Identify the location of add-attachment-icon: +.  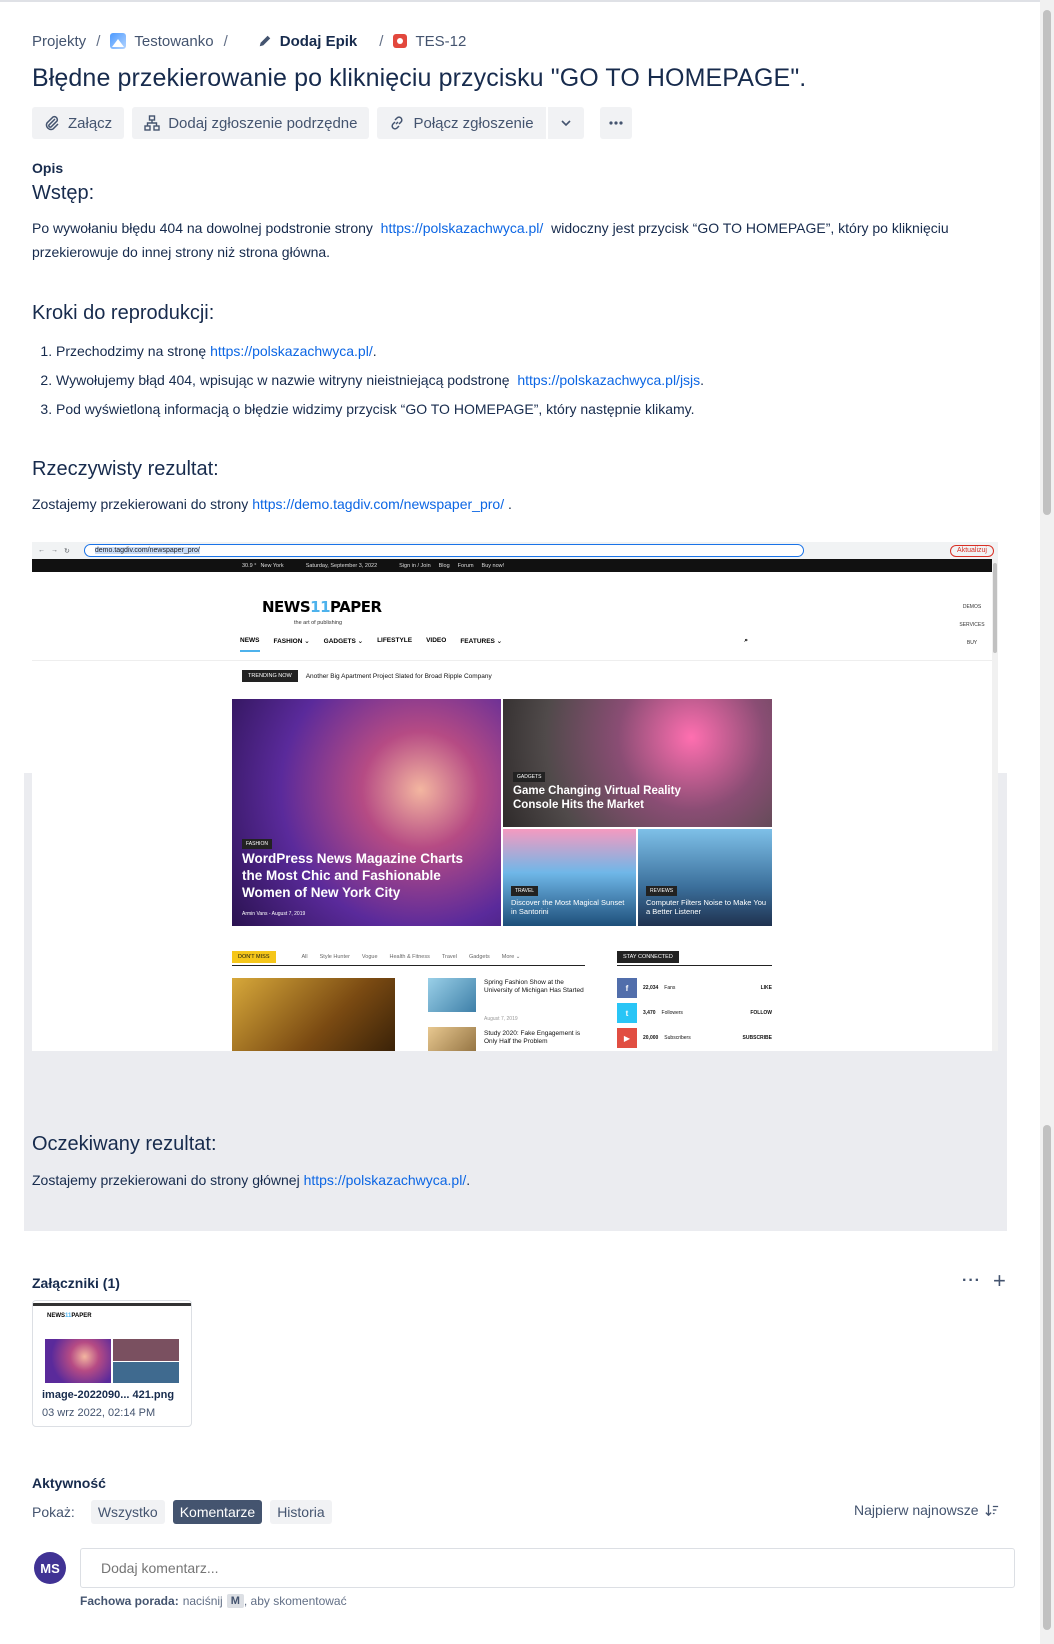
(999, 1281).